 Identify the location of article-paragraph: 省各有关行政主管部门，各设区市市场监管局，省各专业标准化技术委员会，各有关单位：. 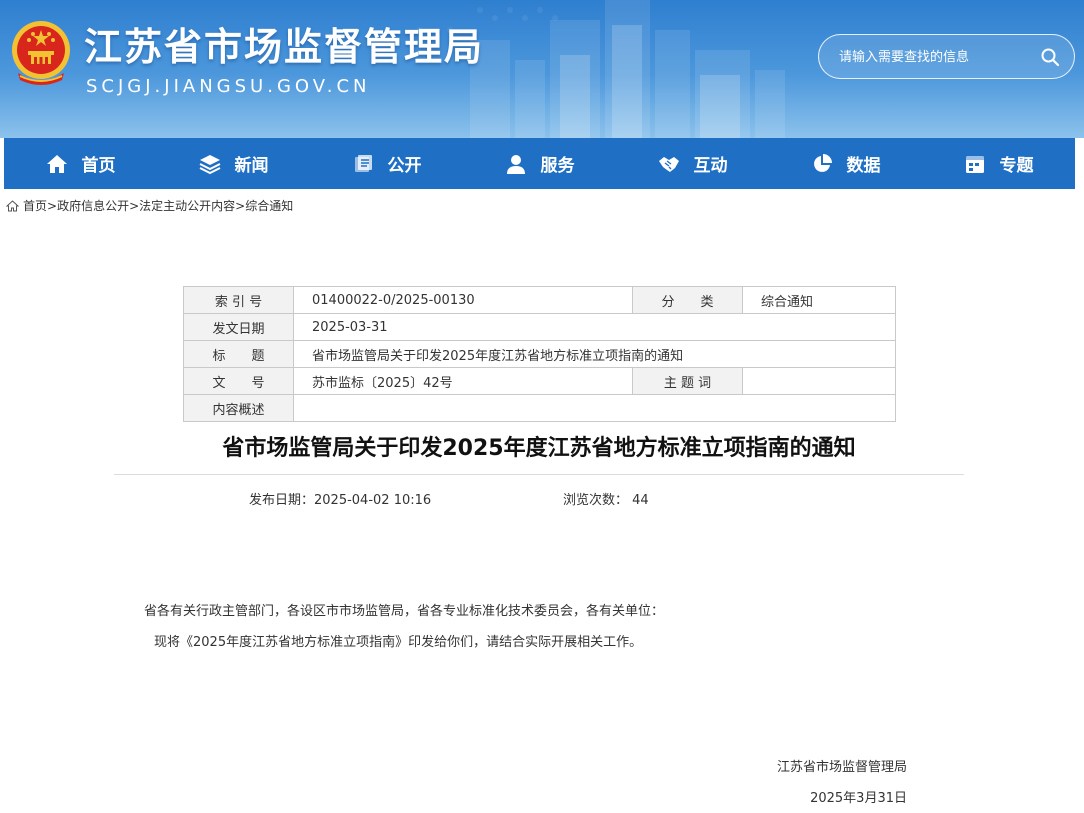
(404, 611).